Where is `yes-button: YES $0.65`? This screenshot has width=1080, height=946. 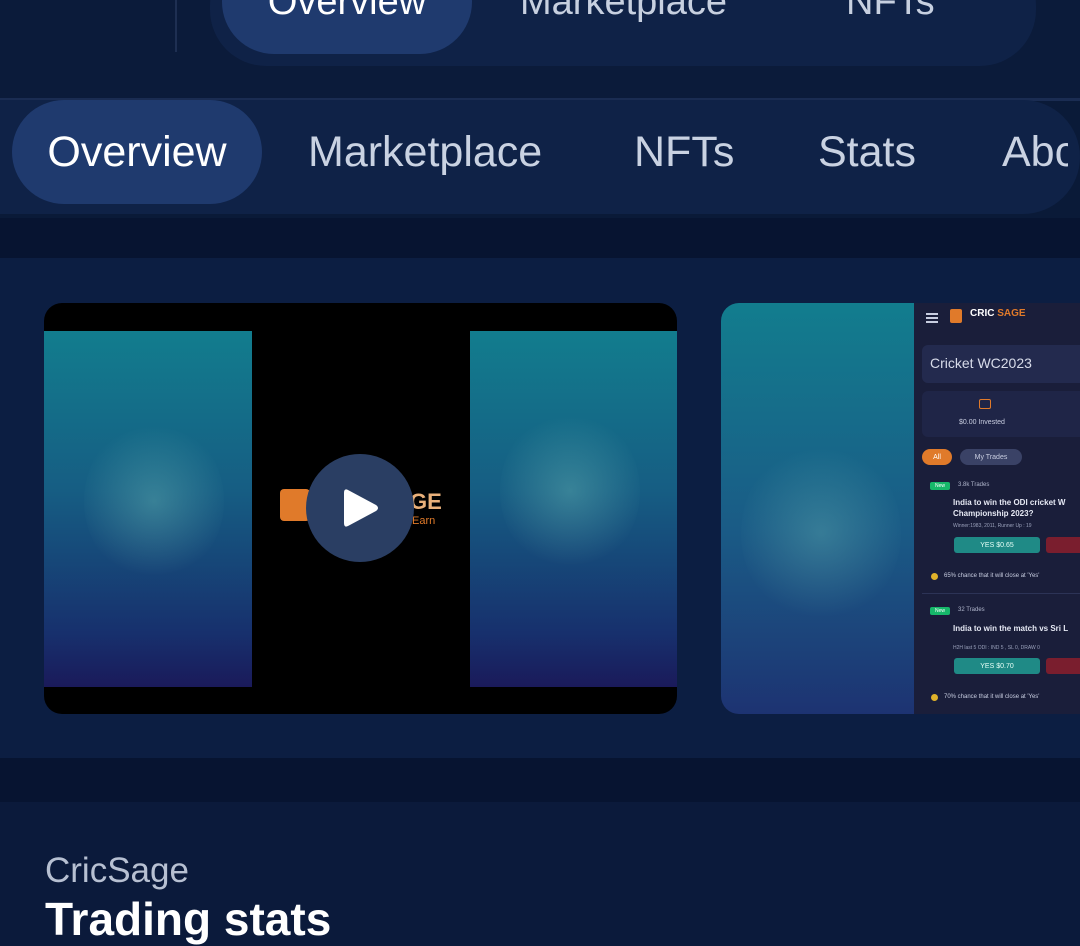 yes-button: YES $0.65 is located at coordinates (997, 545).